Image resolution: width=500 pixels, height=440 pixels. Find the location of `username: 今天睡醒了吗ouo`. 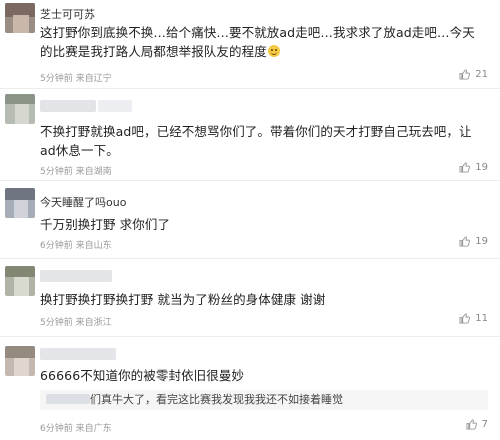

username: 今天睡醒了吗ouo is located at coordinates (83, 202).